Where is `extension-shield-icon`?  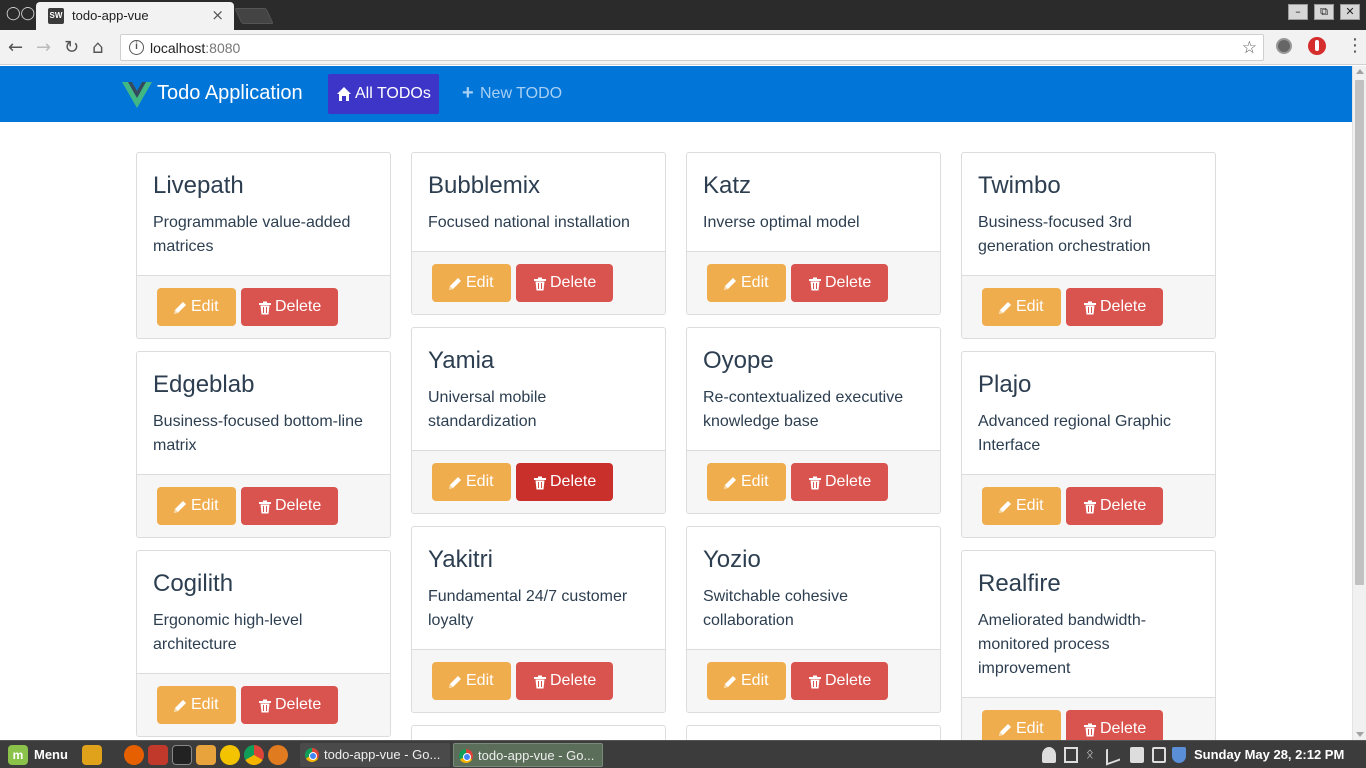
extension-shield-icon is located at coordinates (1317, 46).